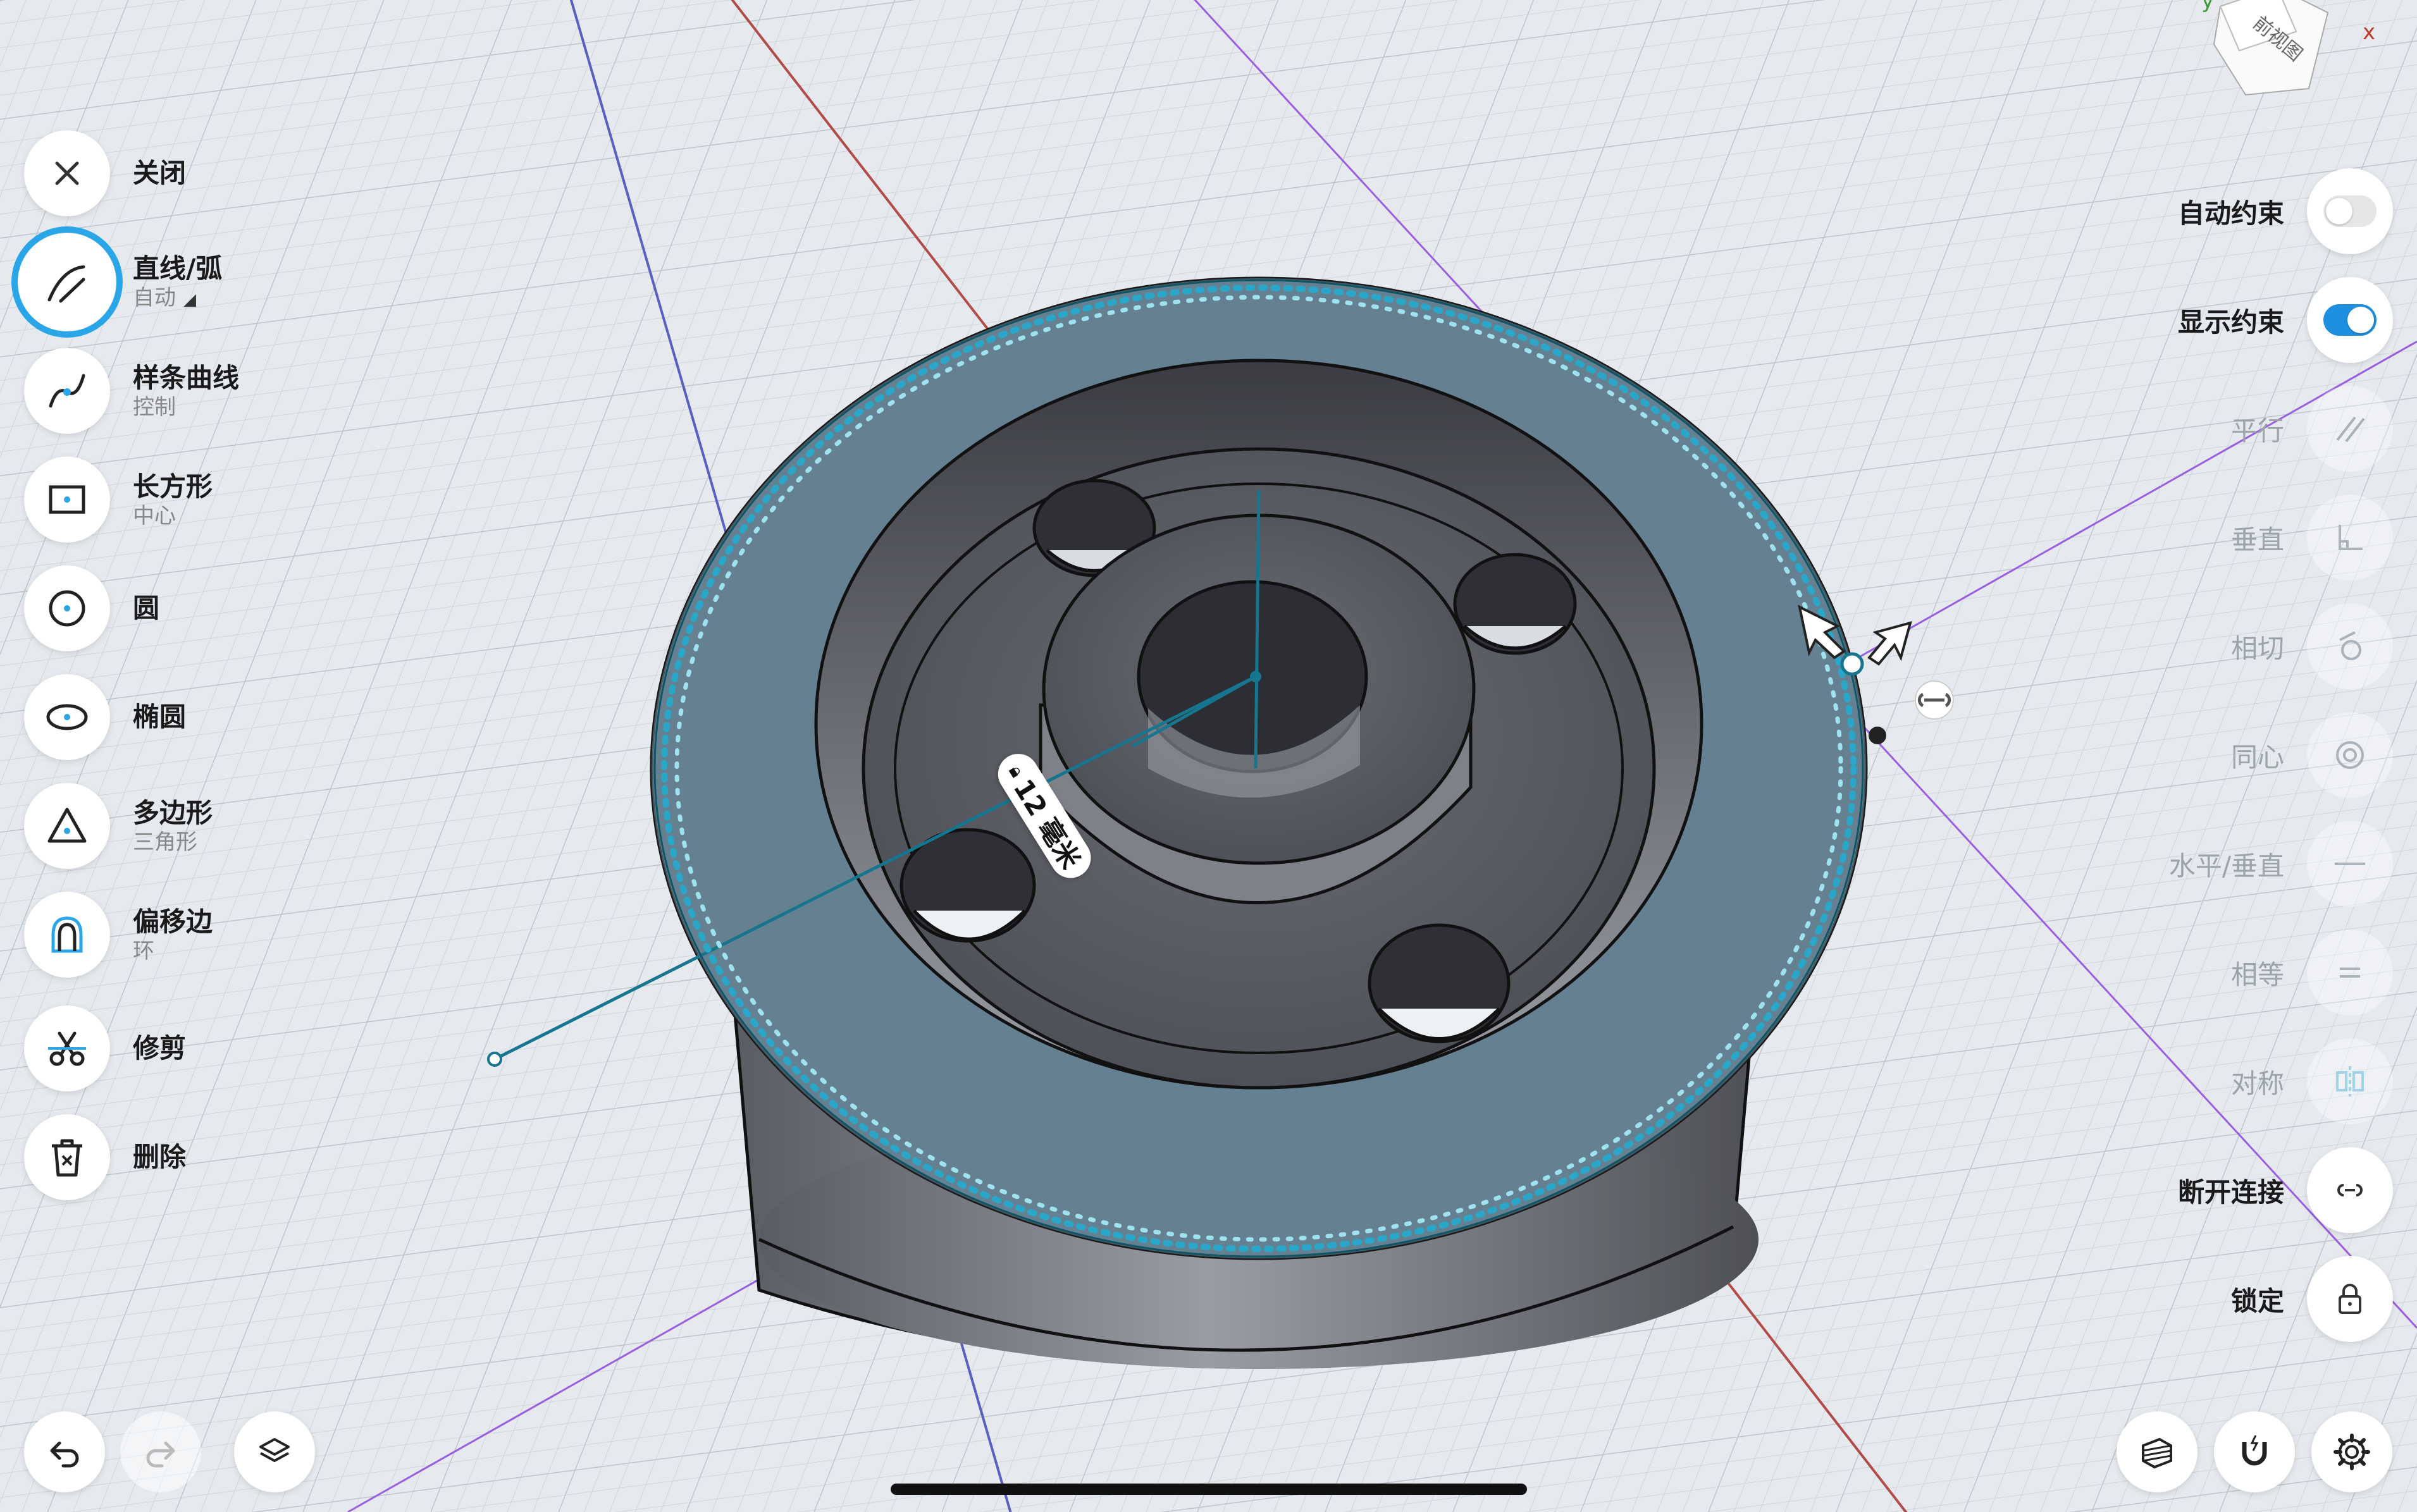  I want to click on rectangle-button, so click(67, 500).